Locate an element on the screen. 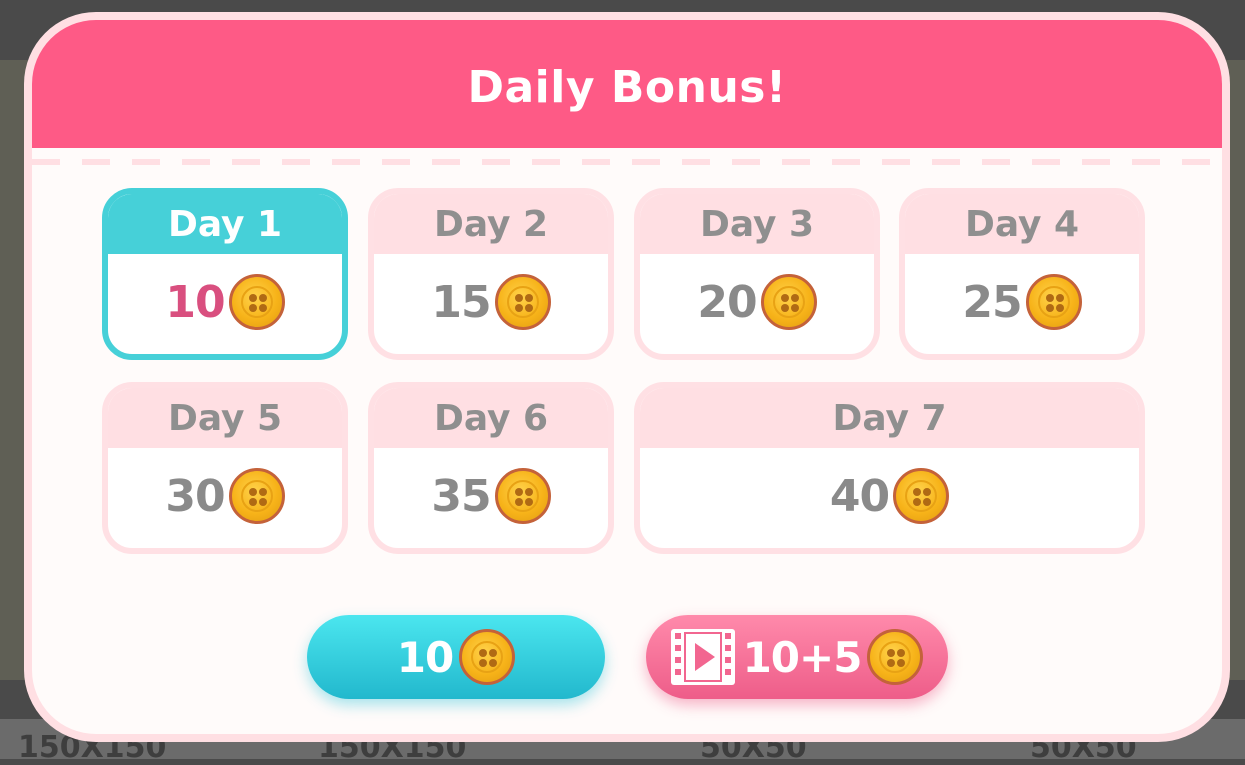  day-card-header: Day 7 is located at coordinates (889, 418).